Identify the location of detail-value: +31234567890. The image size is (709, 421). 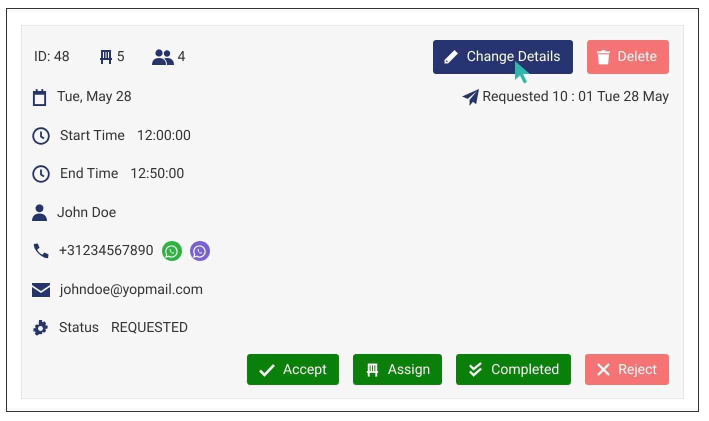
(106, 251).